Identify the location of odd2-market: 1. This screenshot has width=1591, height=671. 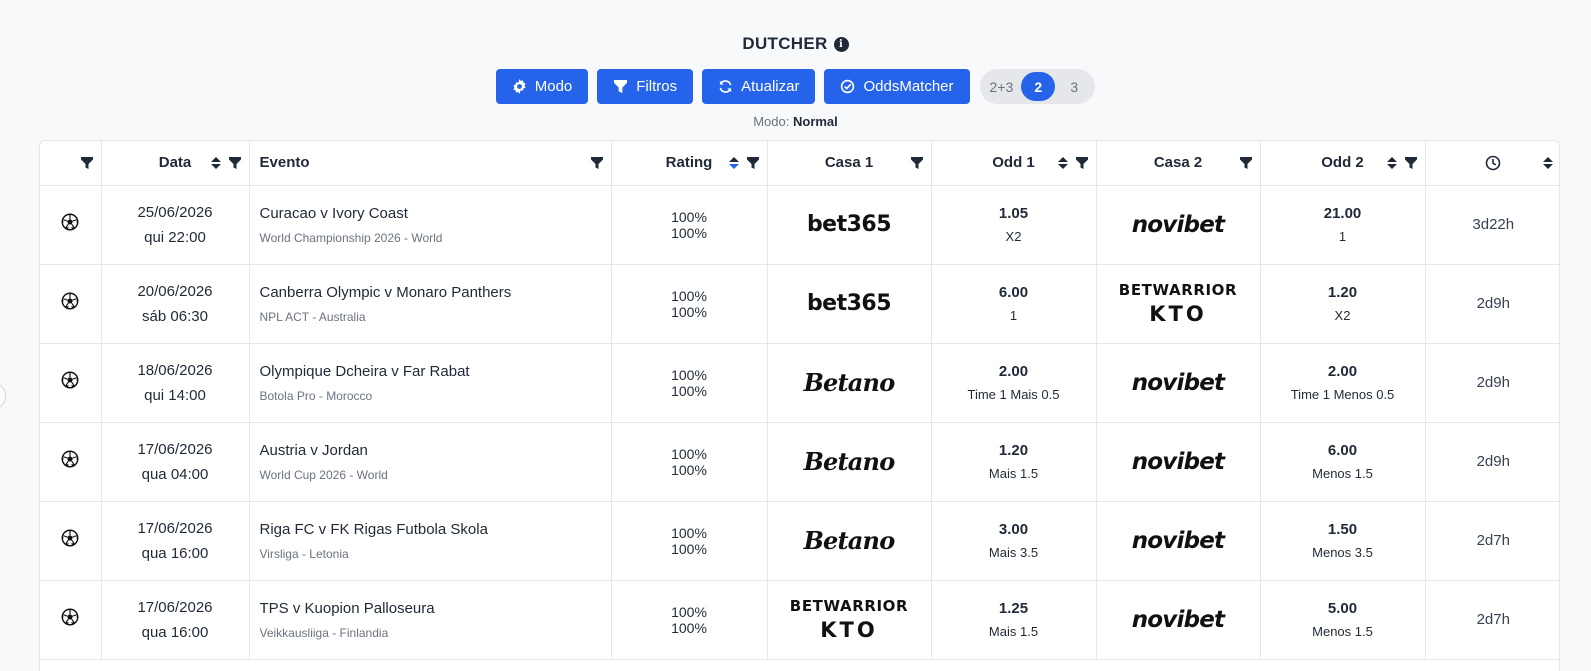
(1342, 236).